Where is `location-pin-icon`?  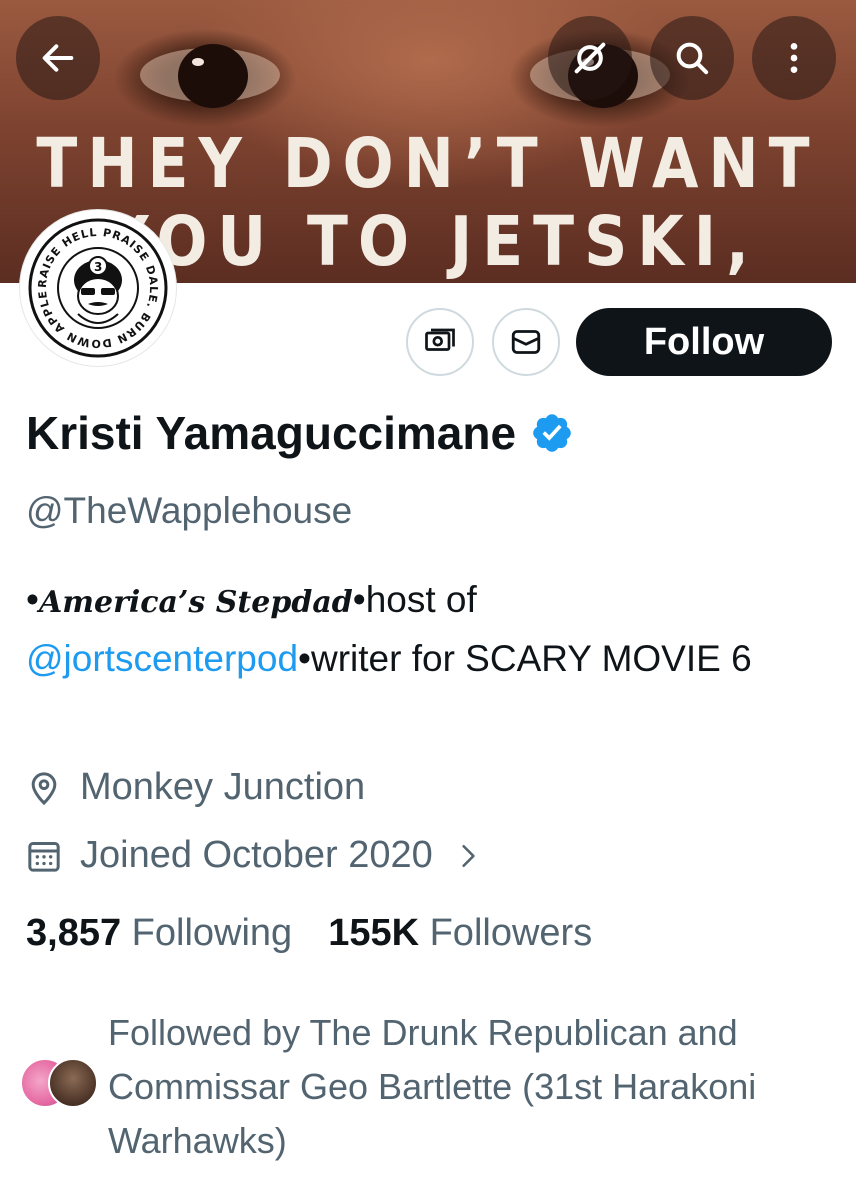 location-pin-icon is located at coordinates (44, 788).